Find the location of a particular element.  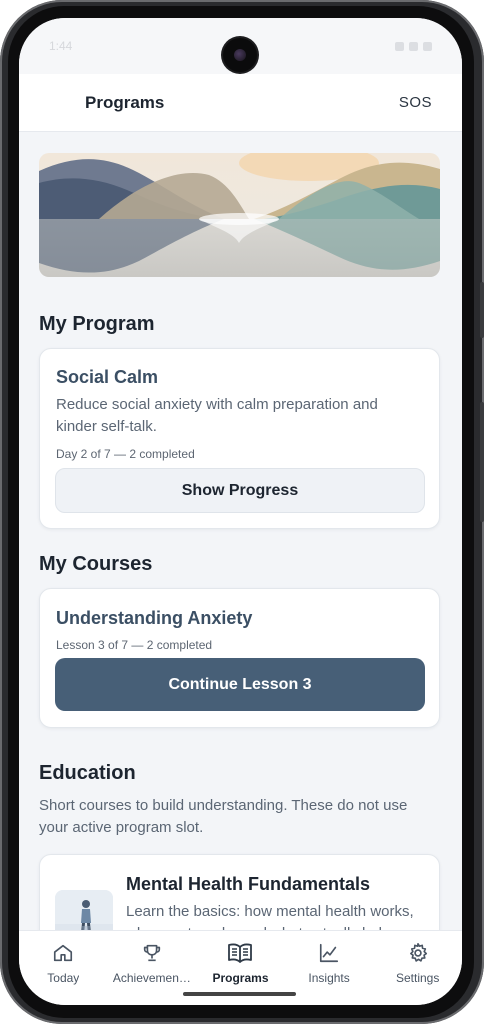

wifi-icon is located at coordinates (413, 46).